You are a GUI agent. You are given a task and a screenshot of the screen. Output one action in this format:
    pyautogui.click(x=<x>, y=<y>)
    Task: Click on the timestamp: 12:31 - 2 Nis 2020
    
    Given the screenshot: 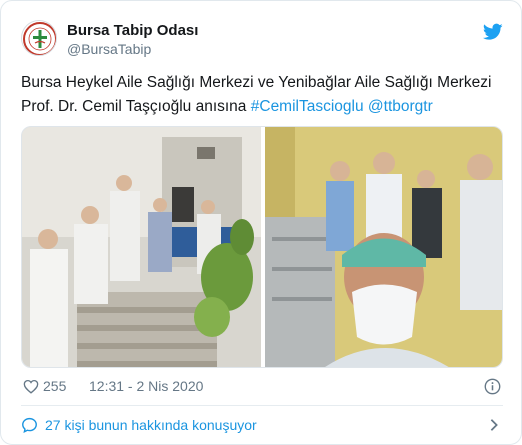 What is the action you would take?
    pyautogui.click(x=146, y=386)
    